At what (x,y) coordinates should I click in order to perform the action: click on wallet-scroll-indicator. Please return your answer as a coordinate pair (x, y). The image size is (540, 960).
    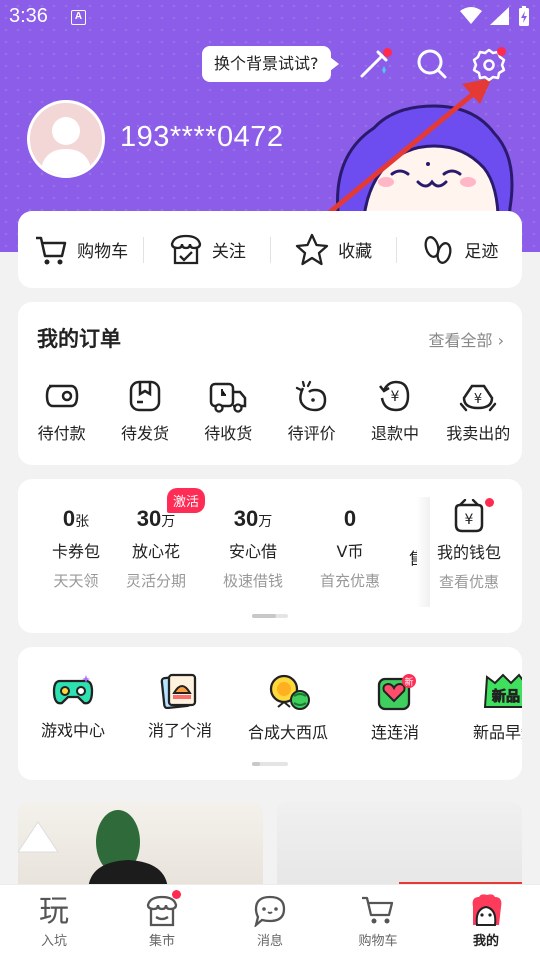
    Looking at the image, I should click on (270, 616).